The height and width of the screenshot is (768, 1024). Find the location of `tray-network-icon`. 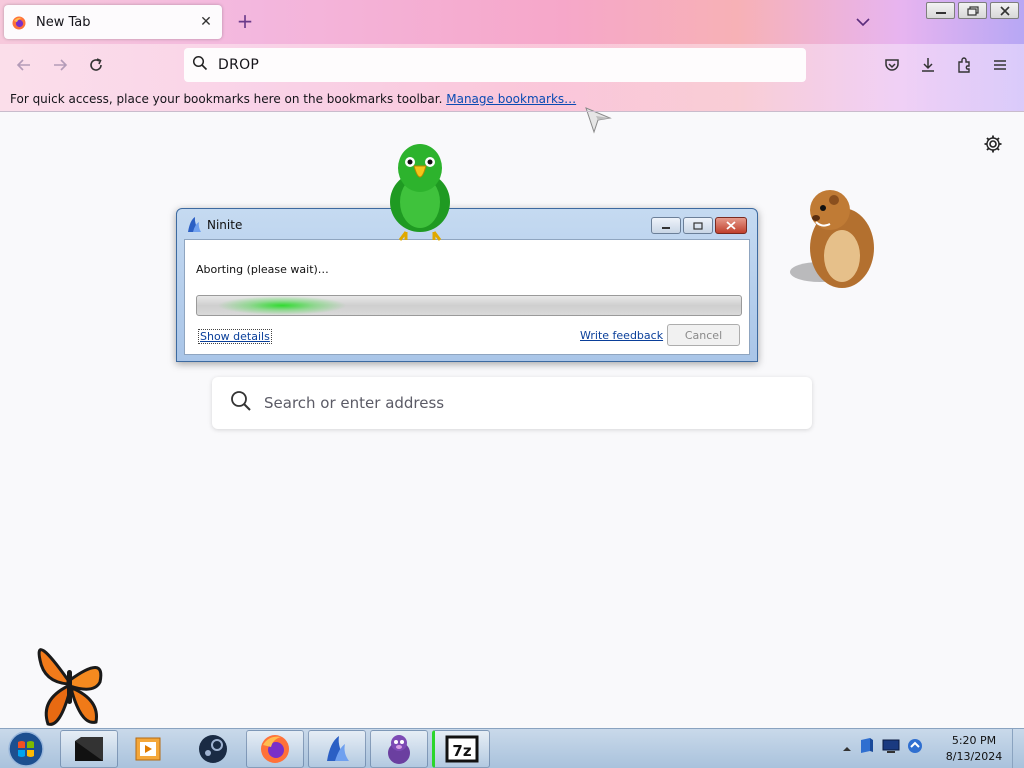

tray-network-icon is located at coordinates (891, 748).